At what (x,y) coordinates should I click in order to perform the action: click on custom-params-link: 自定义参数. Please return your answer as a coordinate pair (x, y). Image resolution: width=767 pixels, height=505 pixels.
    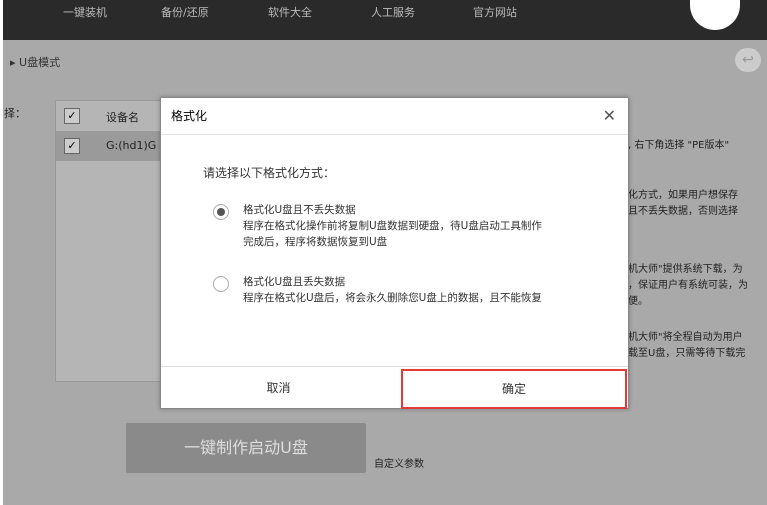
    Looking at the image, I should click on (399, 462).